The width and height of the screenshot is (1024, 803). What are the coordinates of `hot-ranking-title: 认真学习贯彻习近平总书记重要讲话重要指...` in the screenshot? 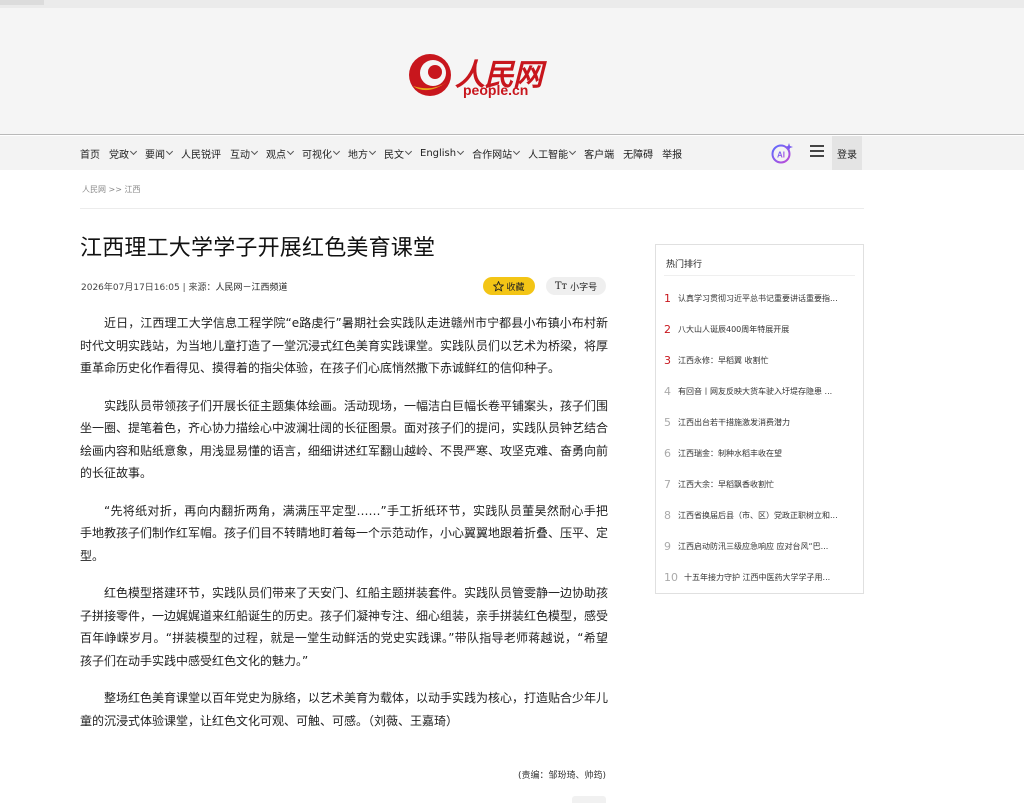 It's located at (758, 298).